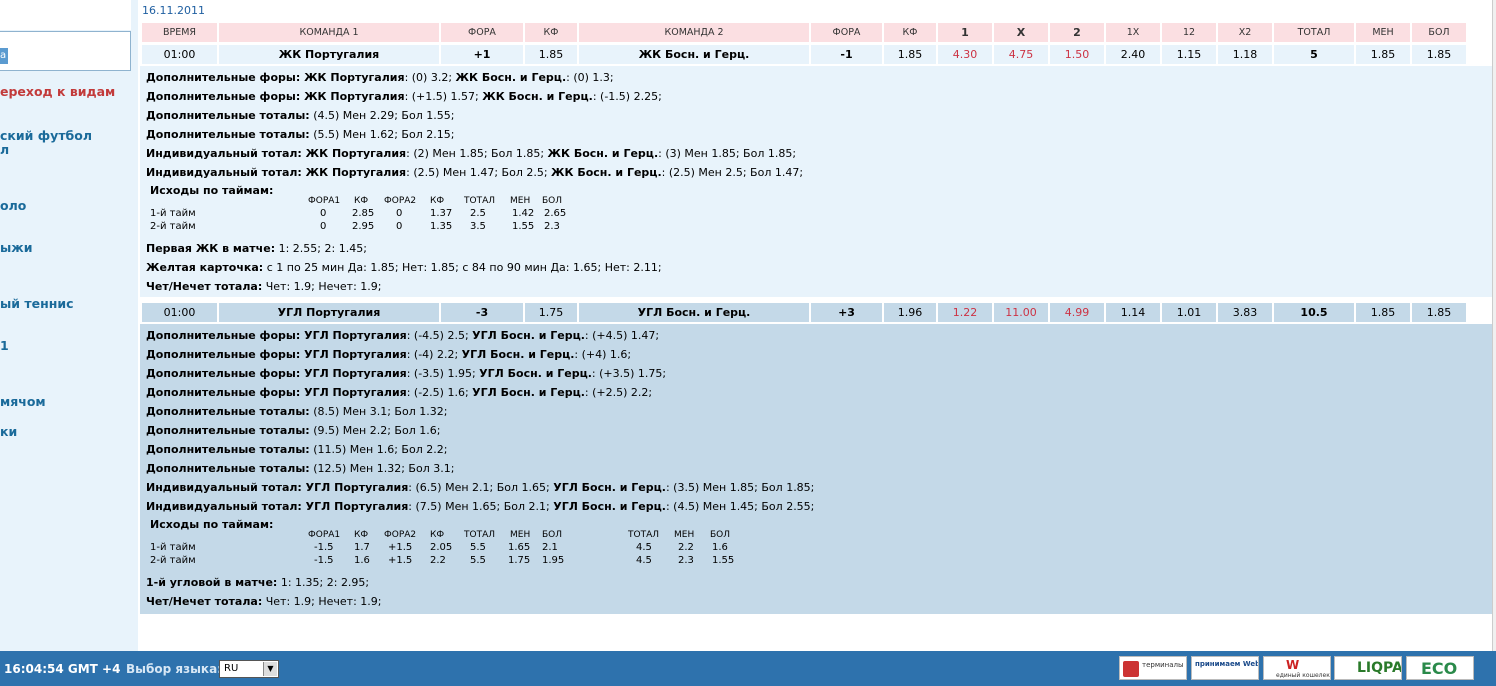  What do you see at coordinates (4, 56) in the screenshot?
I see `sidebar-search-button: а` at bounding box center [4, 56].